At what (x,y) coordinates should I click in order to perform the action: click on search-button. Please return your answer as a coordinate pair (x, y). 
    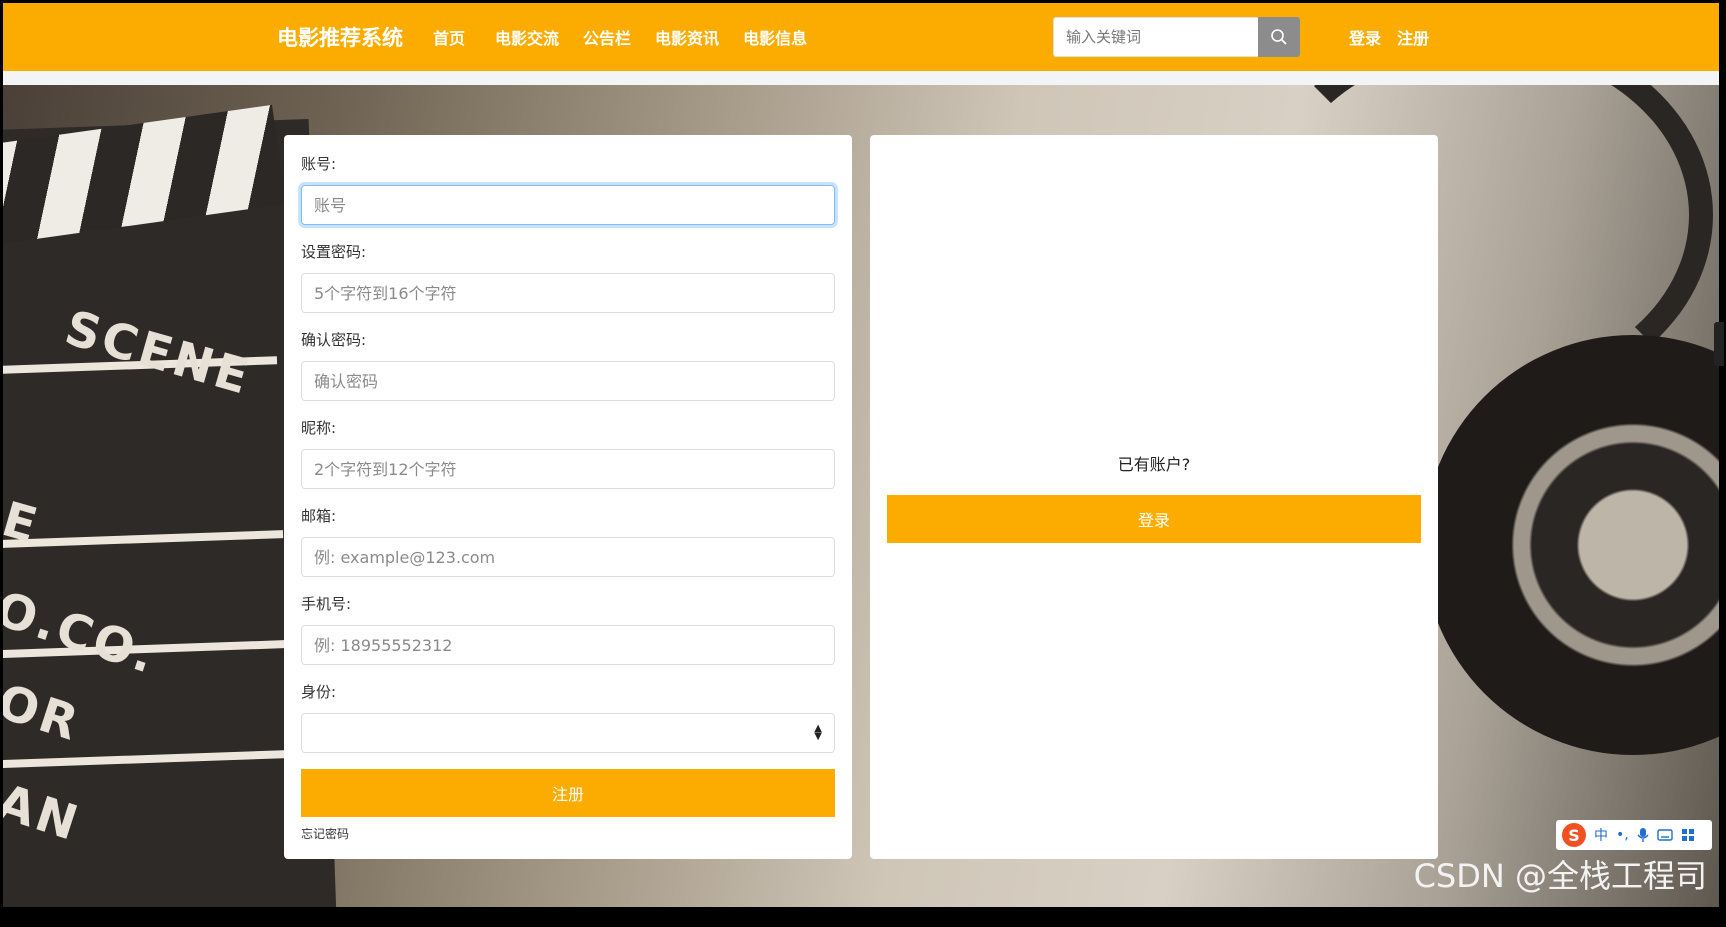
    Looking at the image, I should click on (1279, 37).